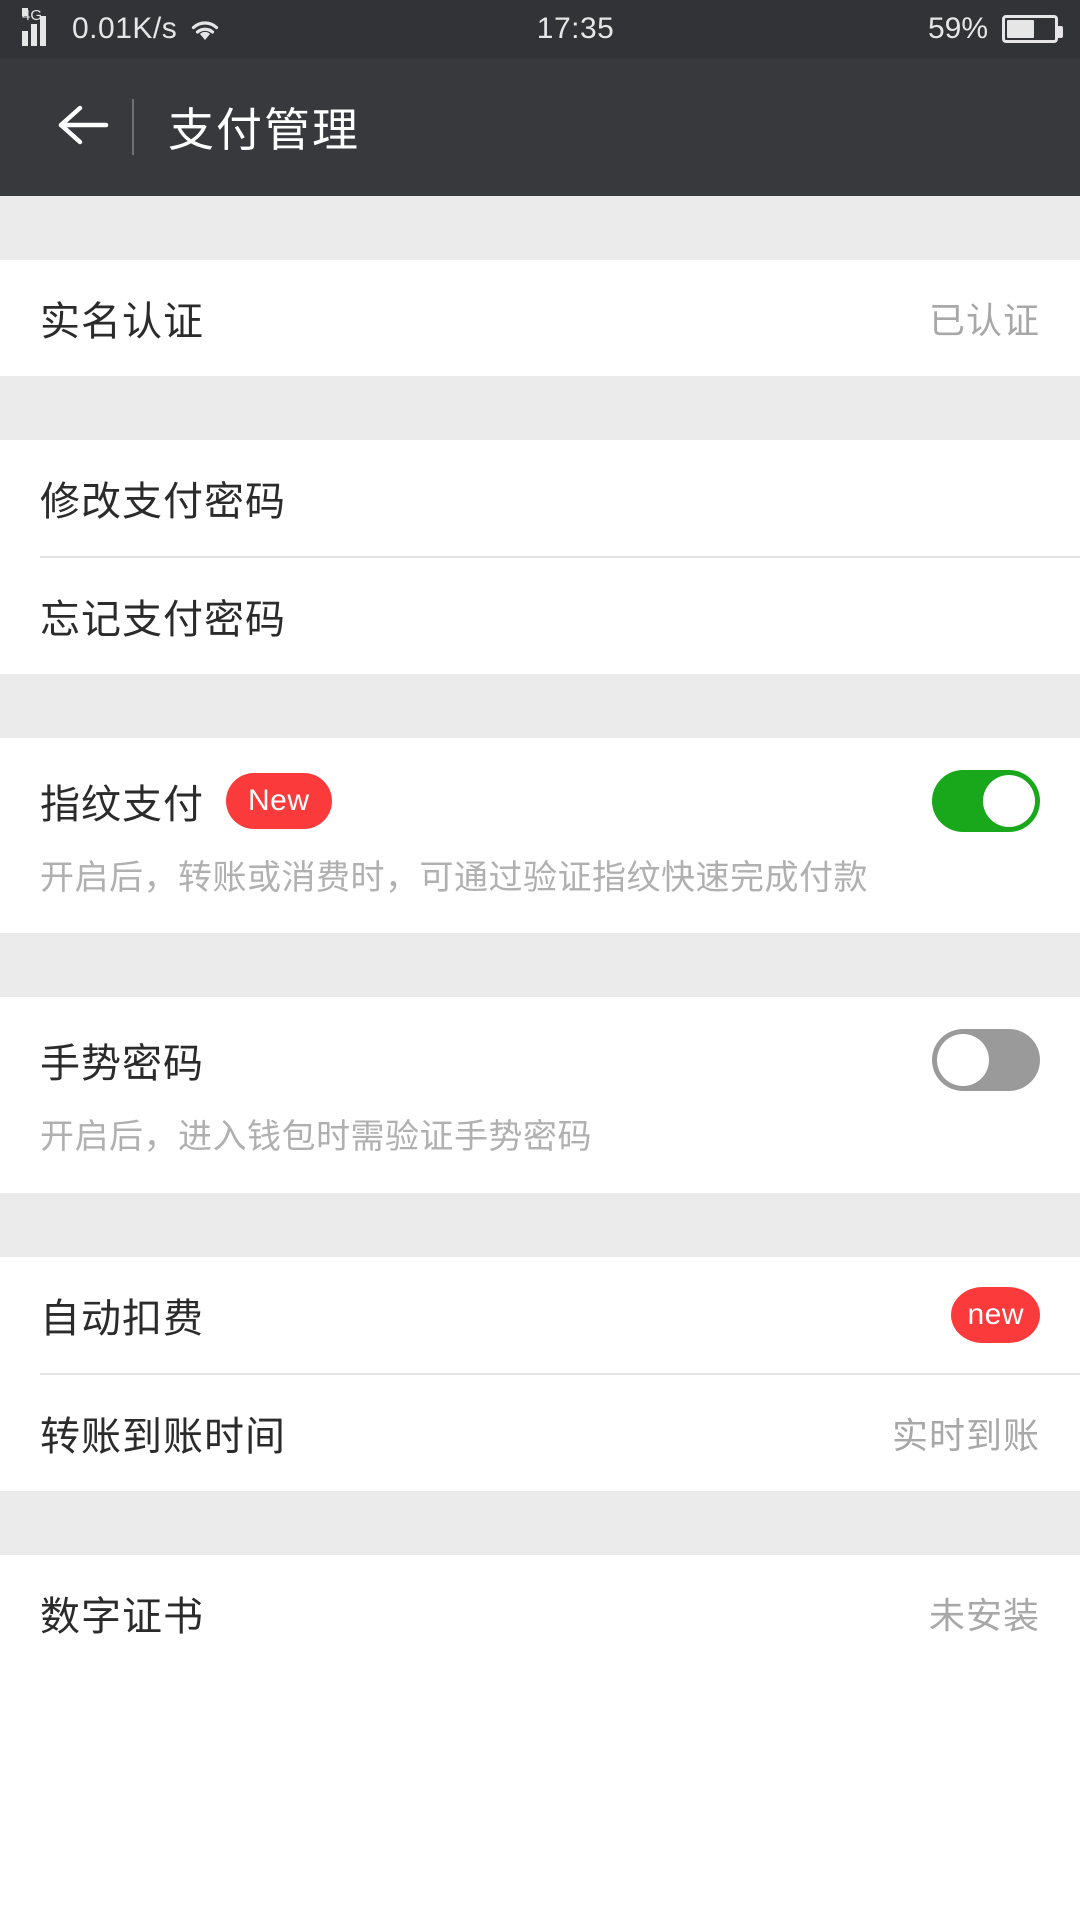  What do you see at coordinates (540, 498) in the screenshot?
I see `list-item: 修改支付密码` at bounding box center [540, 498].